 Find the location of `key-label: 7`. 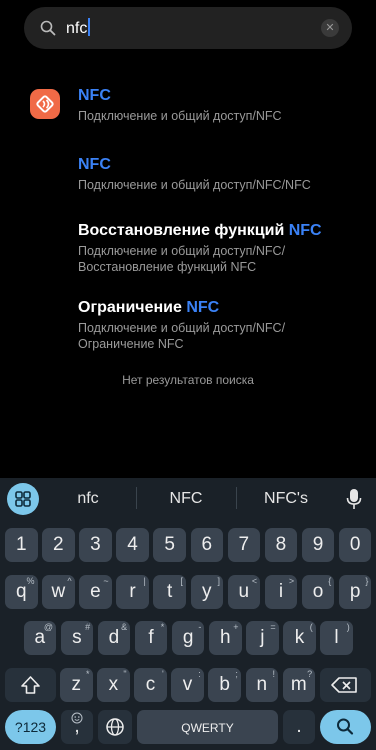

key-label: 7 is located at coordinates (244, 544).